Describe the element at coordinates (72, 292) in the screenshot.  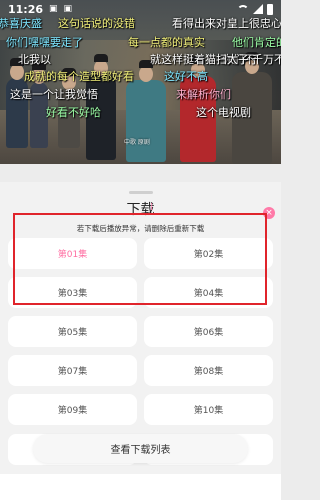
I see `episode-item-03: 第03集` at that location.